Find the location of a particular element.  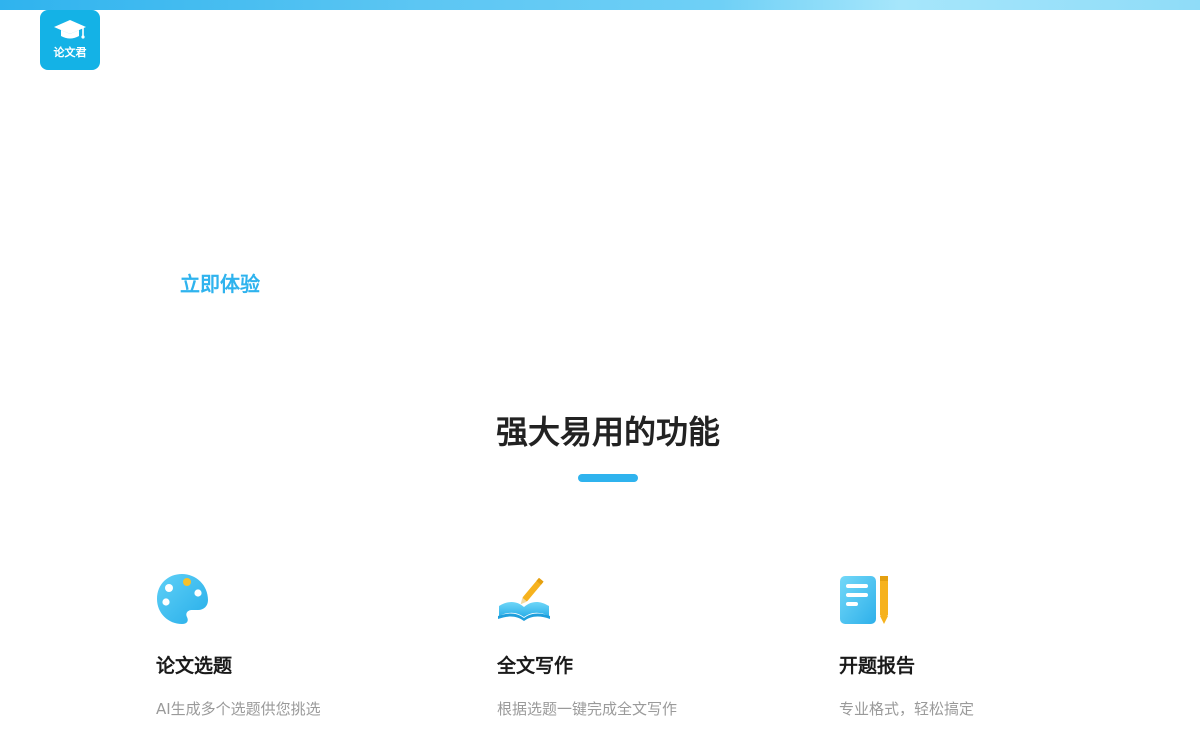

feature-title: 全文写作 is located at coordinates (535, 666).